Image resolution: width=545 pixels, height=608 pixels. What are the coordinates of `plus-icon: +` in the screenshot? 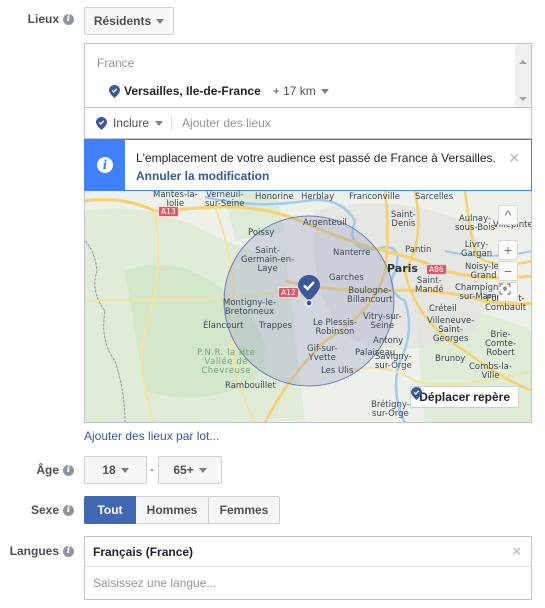 It's located at (508, 250).